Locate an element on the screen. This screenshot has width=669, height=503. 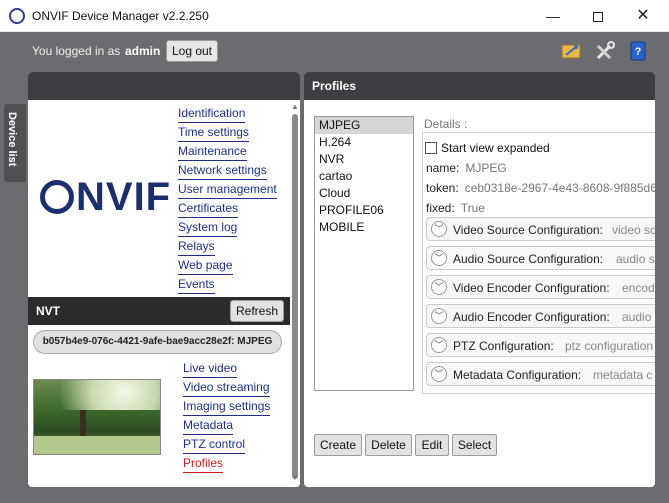
app-icon is located at coordinates (17, 16).